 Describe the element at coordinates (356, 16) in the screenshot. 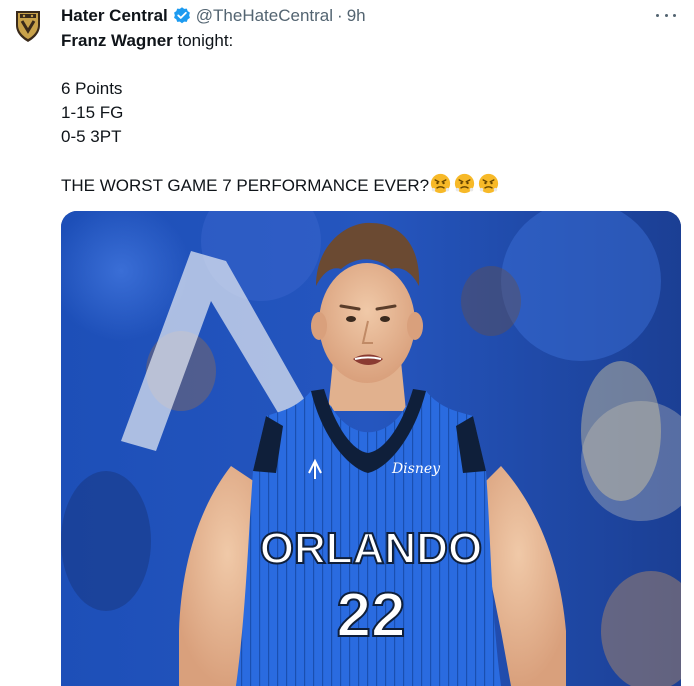

I see `timestamp: 9h` at that location.